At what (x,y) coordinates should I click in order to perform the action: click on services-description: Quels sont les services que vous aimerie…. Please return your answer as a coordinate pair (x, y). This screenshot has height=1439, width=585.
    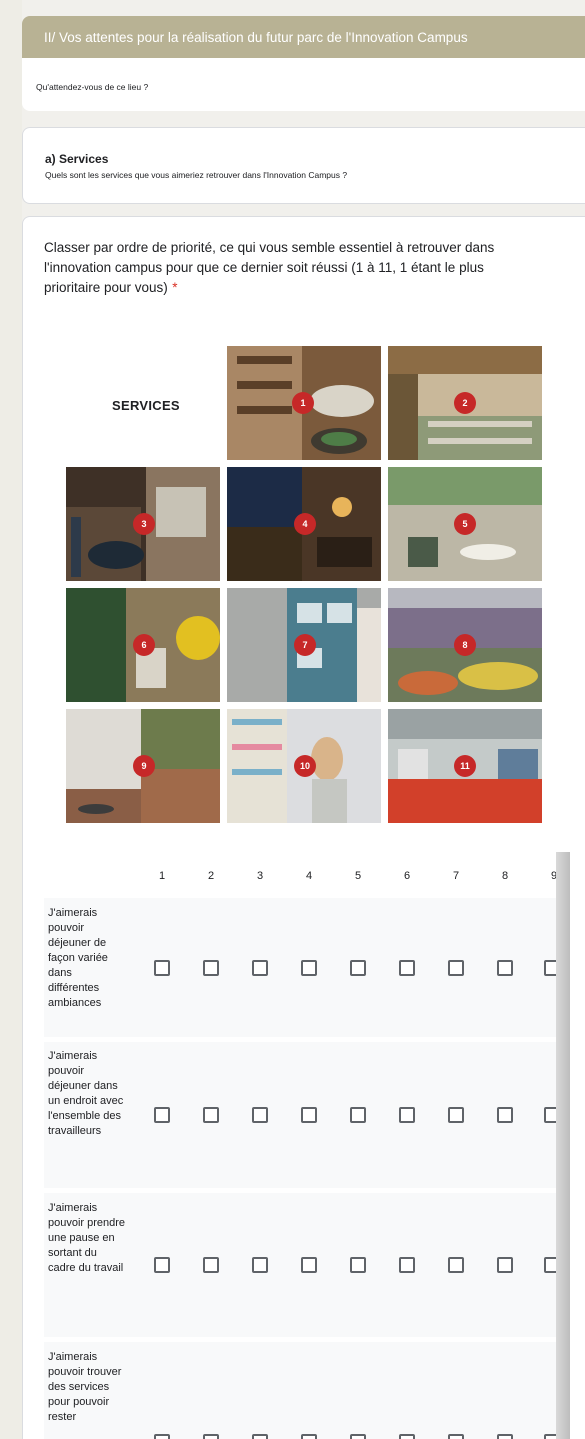
    Looking at the image, I should click on (196, 175).